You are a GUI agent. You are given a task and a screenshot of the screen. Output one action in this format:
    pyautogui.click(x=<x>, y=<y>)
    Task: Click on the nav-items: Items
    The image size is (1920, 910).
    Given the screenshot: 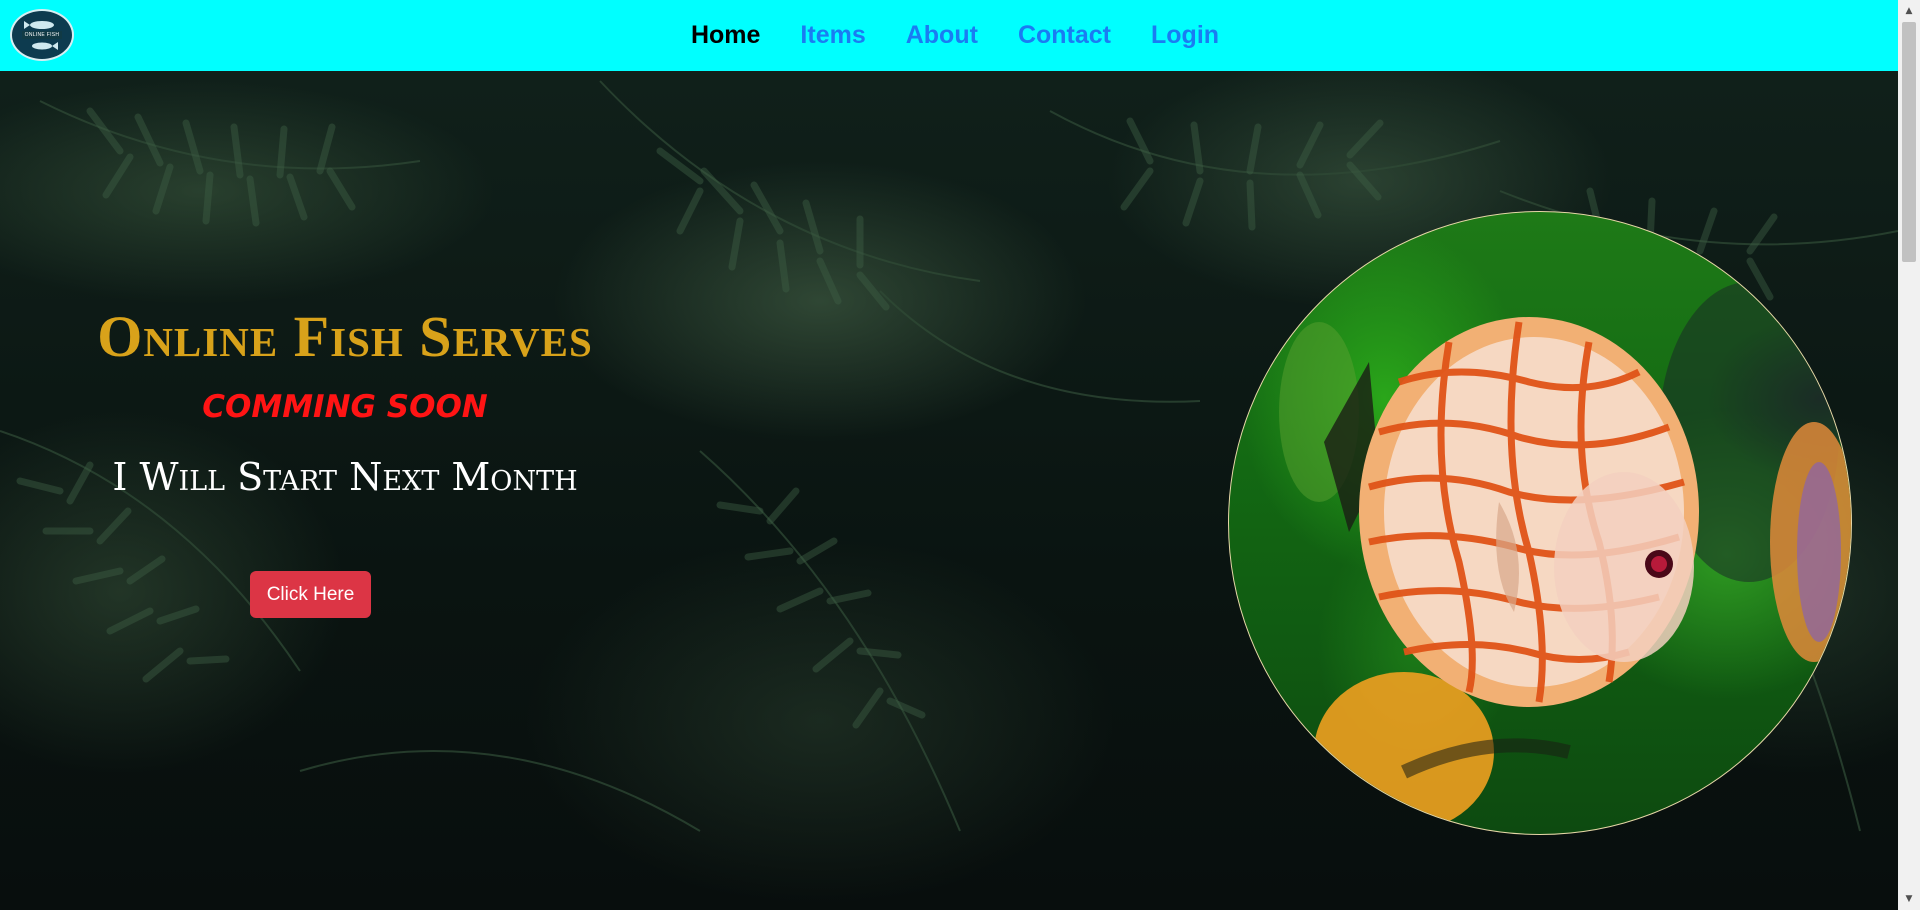 What is the action you would take?
    pyautogui.click(x=832, y=35)
    